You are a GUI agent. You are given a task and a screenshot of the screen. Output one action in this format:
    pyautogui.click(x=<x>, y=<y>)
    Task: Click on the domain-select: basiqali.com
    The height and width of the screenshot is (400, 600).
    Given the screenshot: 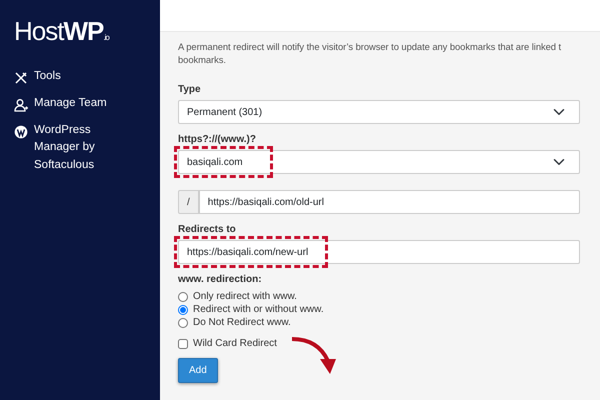 What is the action you would take?
    pyautogui.click(x=379, y=162)
    